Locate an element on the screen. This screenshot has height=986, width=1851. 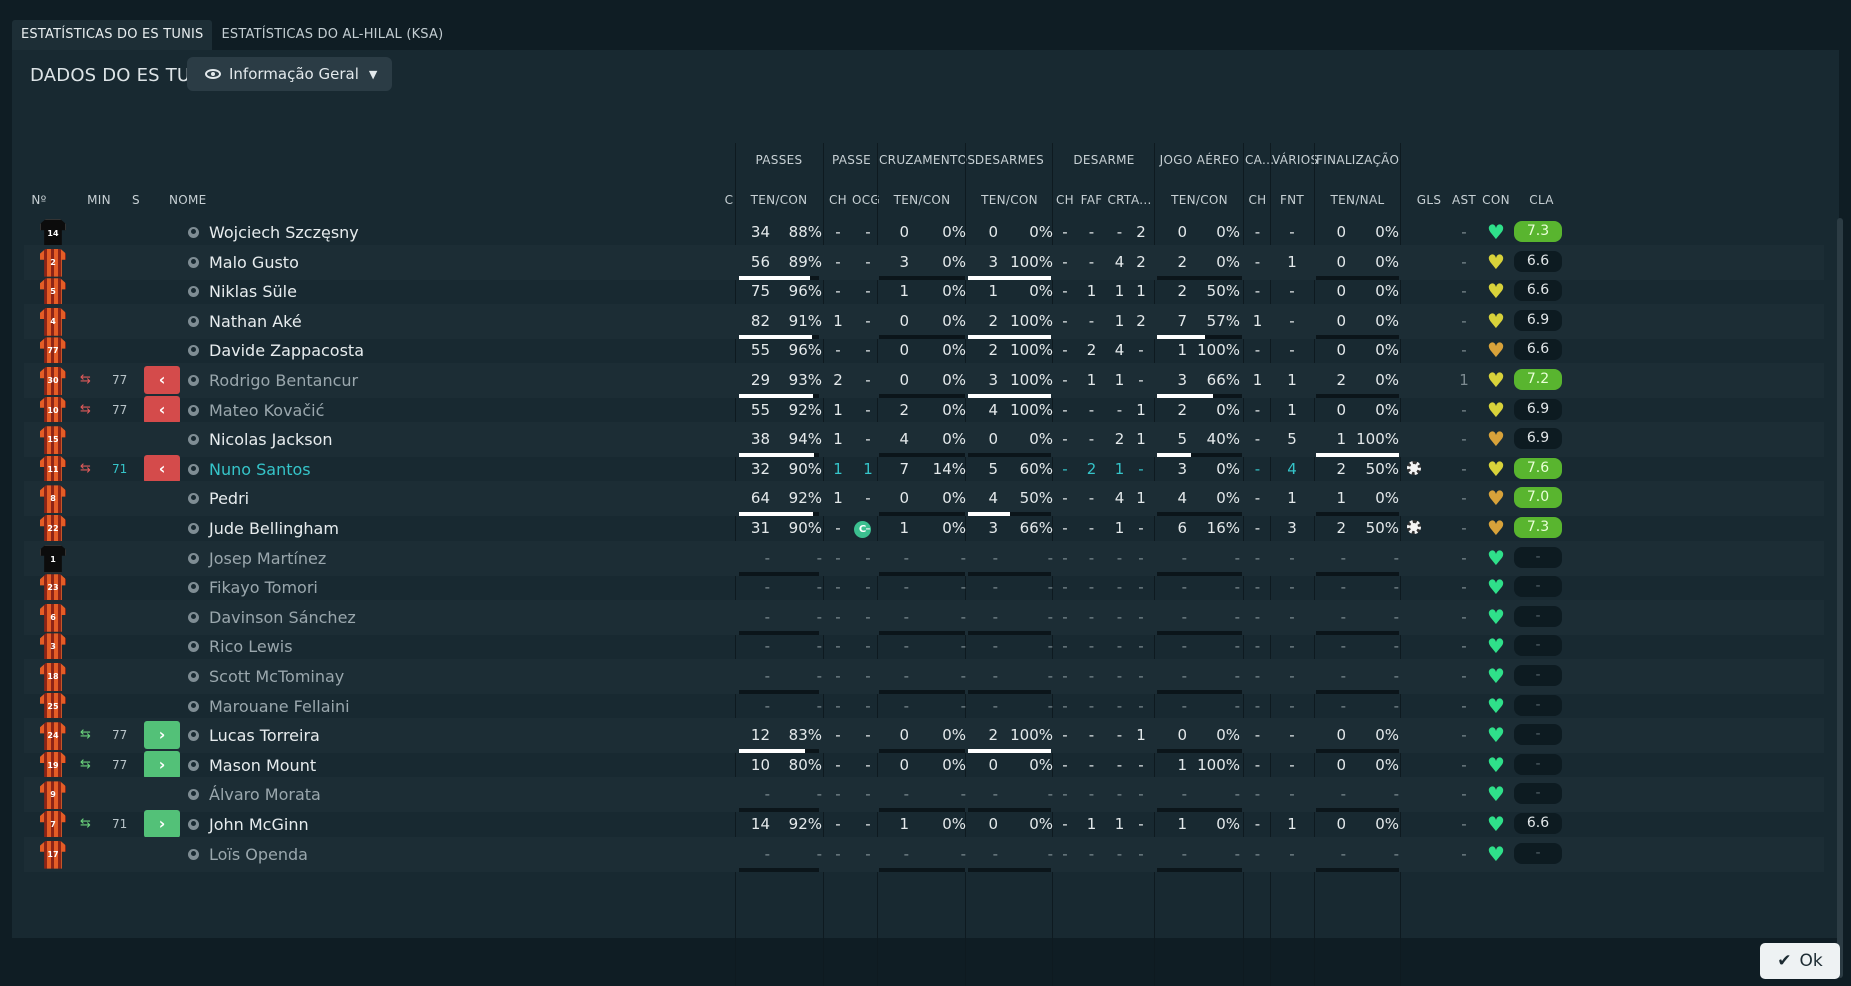
player-name: Mateo Kovačić is located at coordinates (266, 410).